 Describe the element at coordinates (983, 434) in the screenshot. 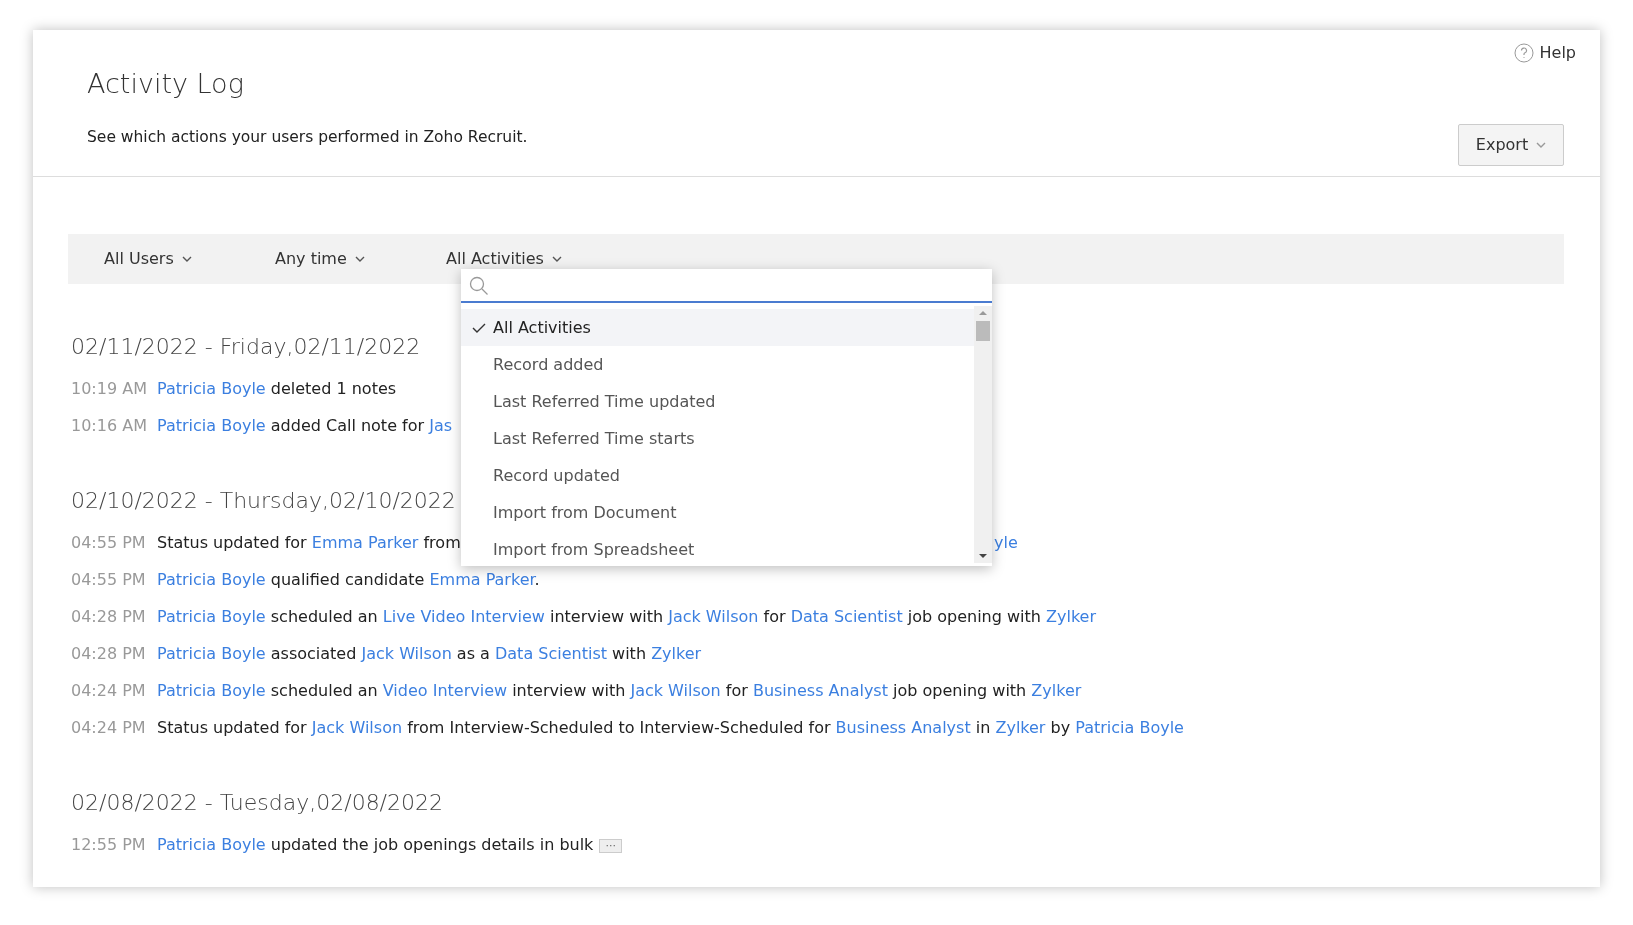

I see `scrollbar` at that location.